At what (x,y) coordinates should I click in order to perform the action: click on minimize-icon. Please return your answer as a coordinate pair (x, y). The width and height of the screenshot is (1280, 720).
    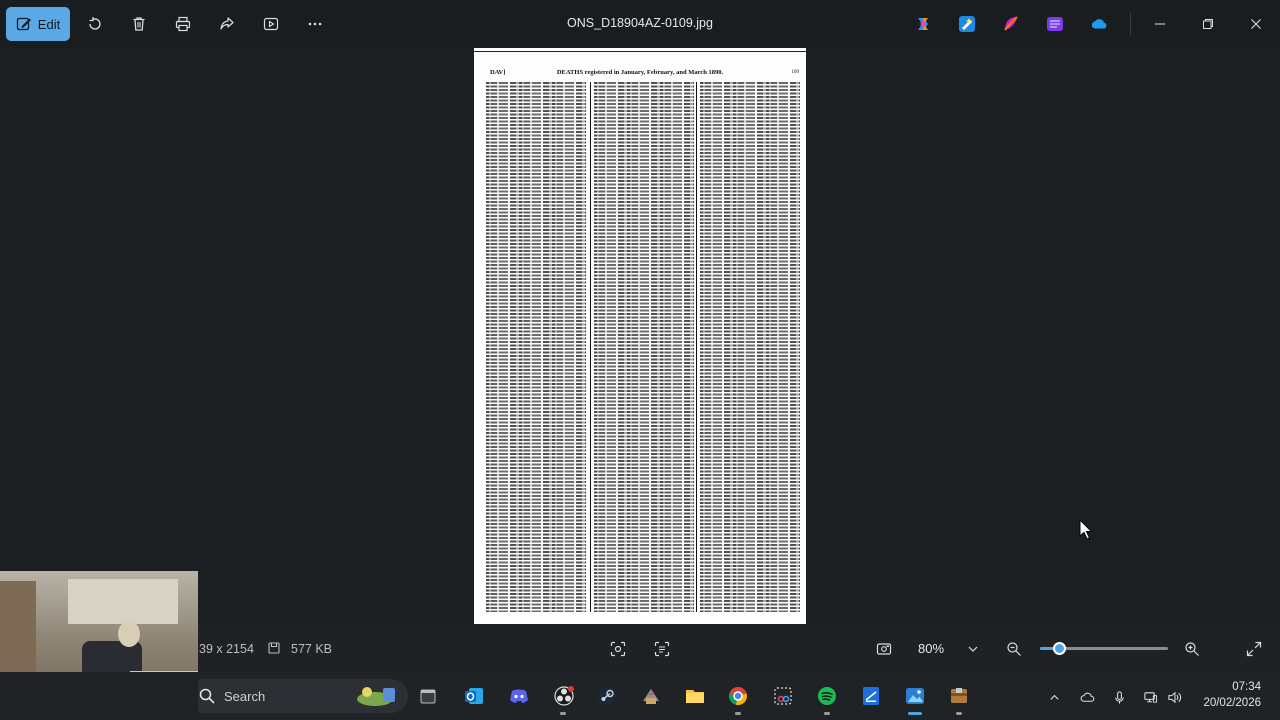
    Looking at the image, I should click on (1160, 24).